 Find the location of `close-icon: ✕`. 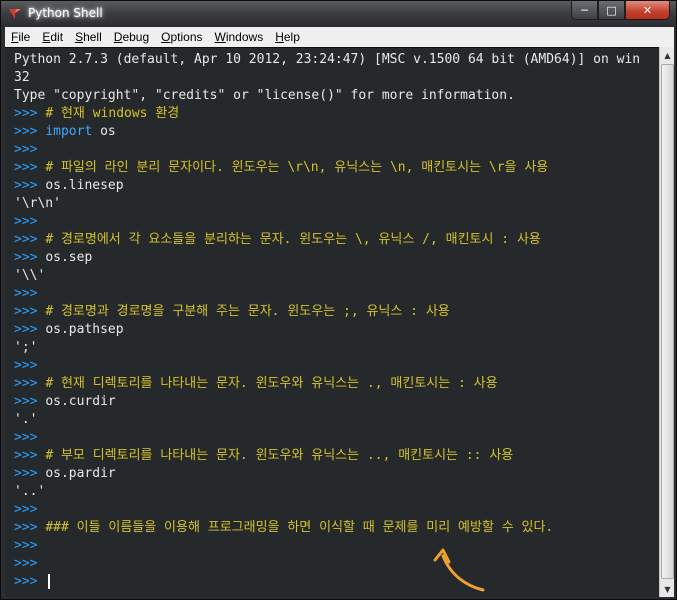

close-icon: ✕ is located at coordinates (647, 10).